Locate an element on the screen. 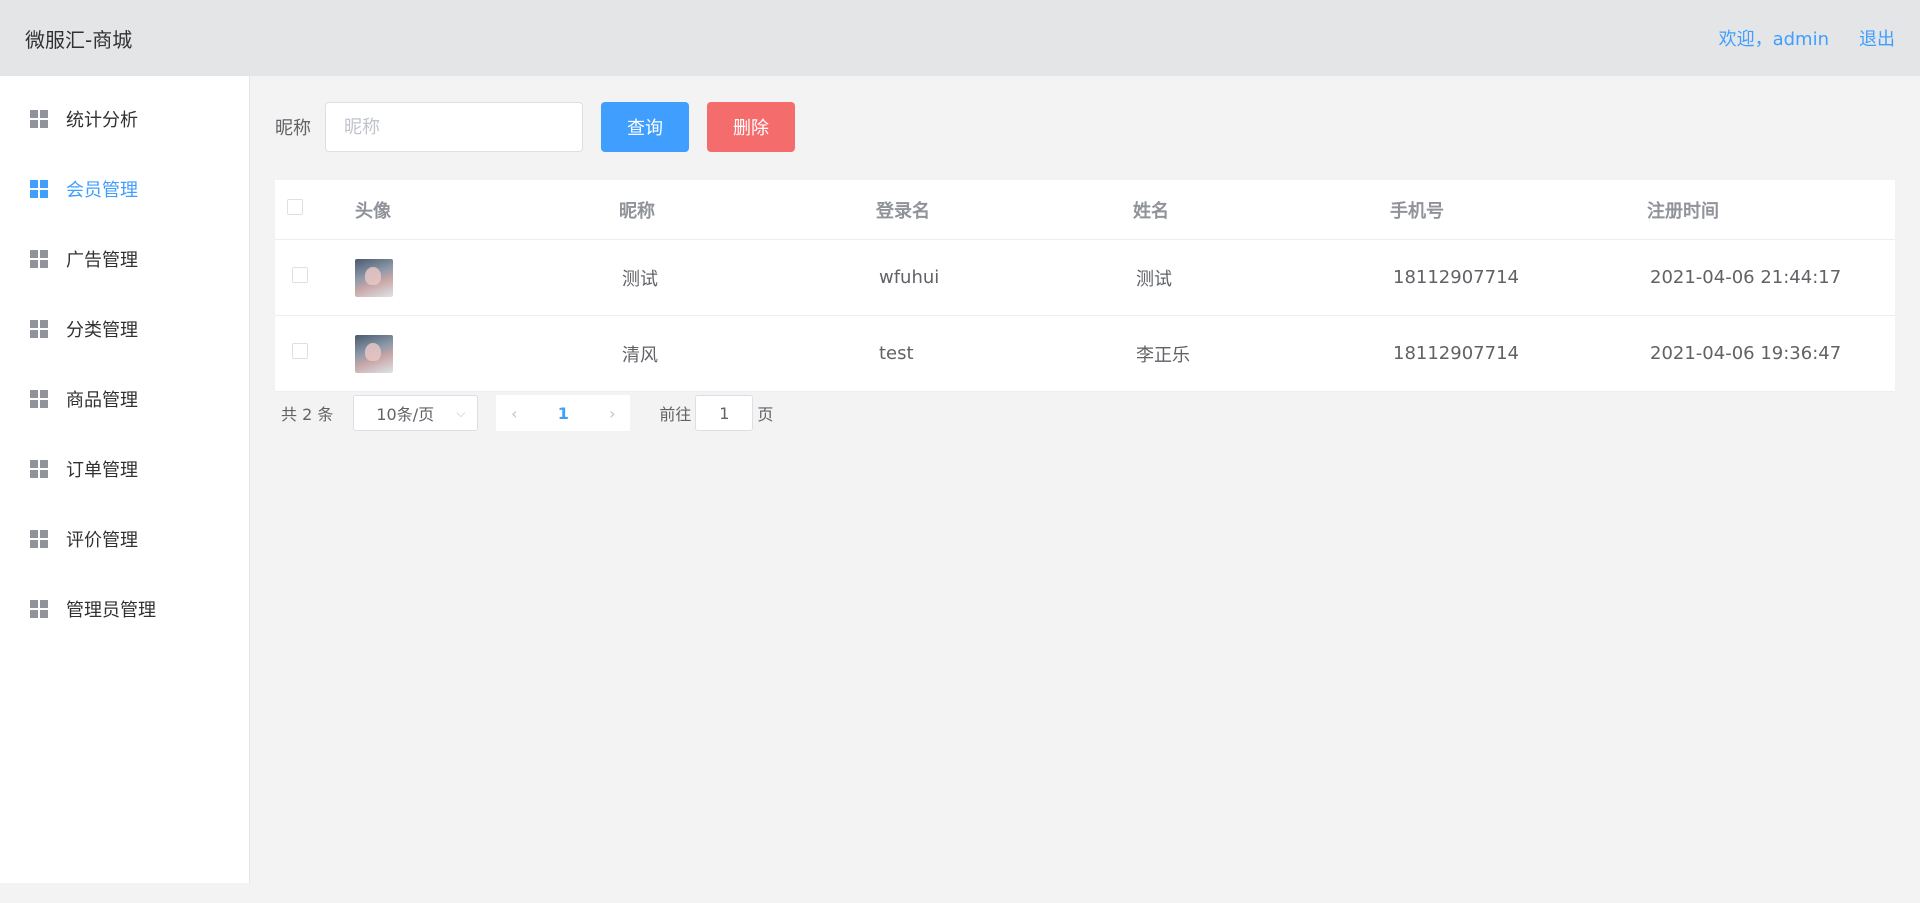 The image size is (1920, 903). bottom-strip is located at coordinates (960, 893).